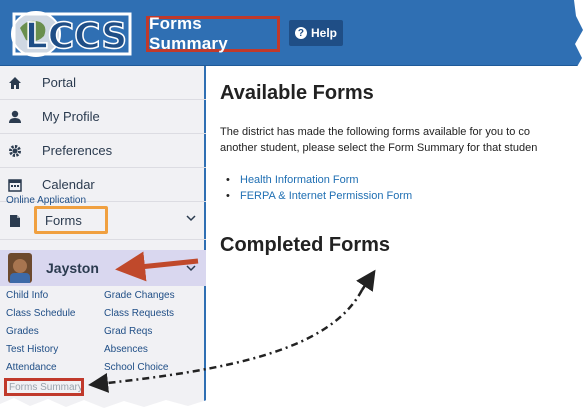 The image size is (587, 414). I want to click on help-label: Help, so click(323, 33).